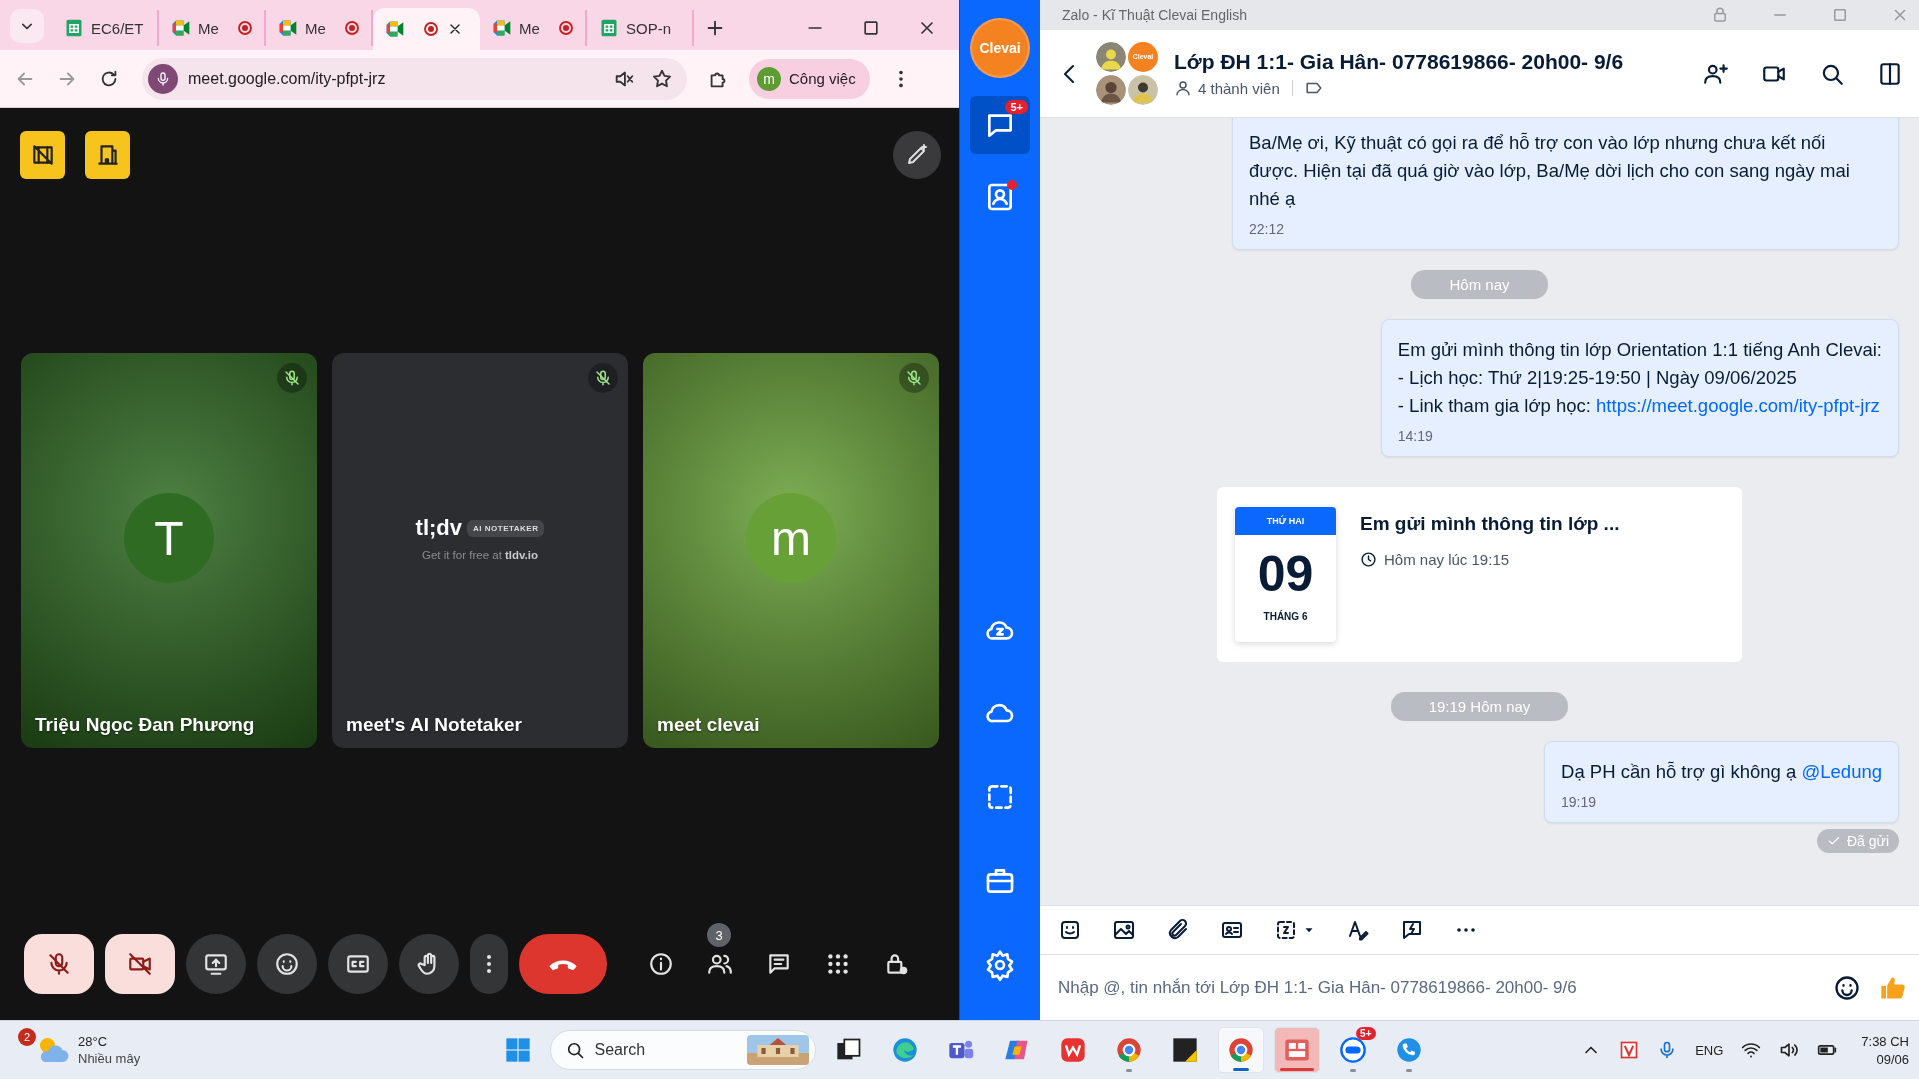 Image resolution: width=1919 pixels, height=1079 pixels. What do you see at coordinates (563, 964) in the screenshot?
I see `leave-call-button` at bounding box center [563, 964].